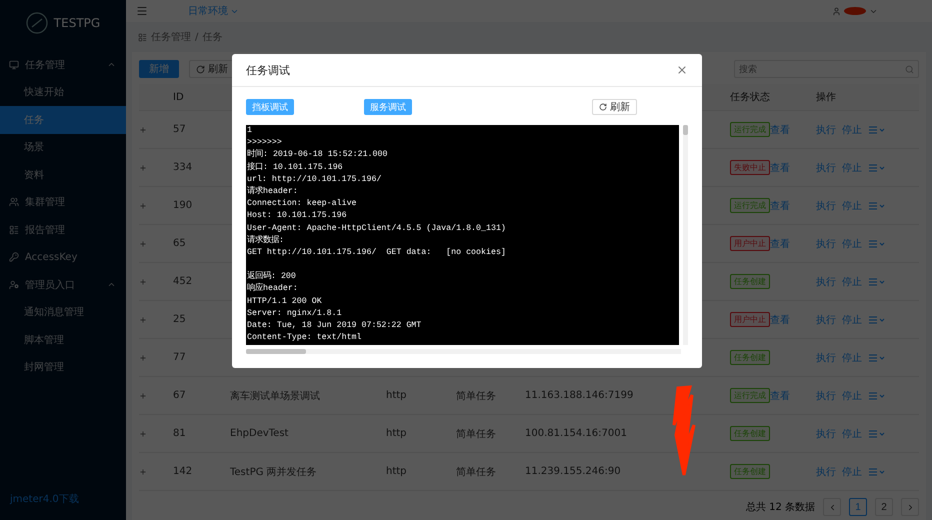  I want to click on debug-button: 服务调试, so click(388, 107).